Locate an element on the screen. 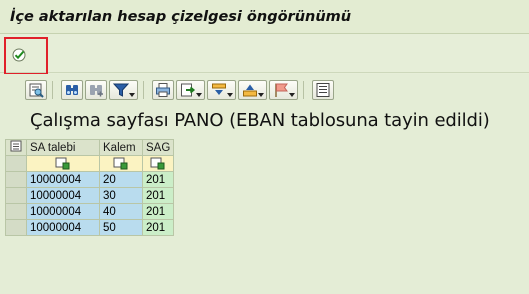 Image resolution: width=529 pixels, height=294 pixels. sum-button is located at coordinates (221, 90).